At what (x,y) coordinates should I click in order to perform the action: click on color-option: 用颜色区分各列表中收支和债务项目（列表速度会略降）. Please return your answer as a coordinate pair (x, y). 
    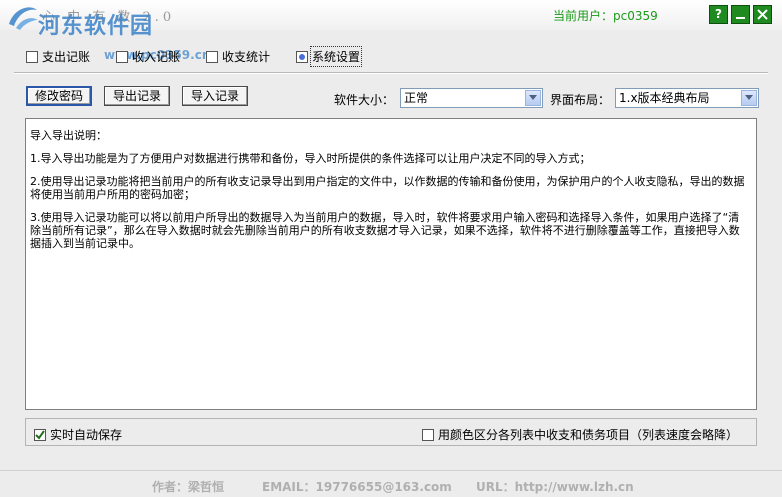
    Looking at the image, I should click on (580, 434).